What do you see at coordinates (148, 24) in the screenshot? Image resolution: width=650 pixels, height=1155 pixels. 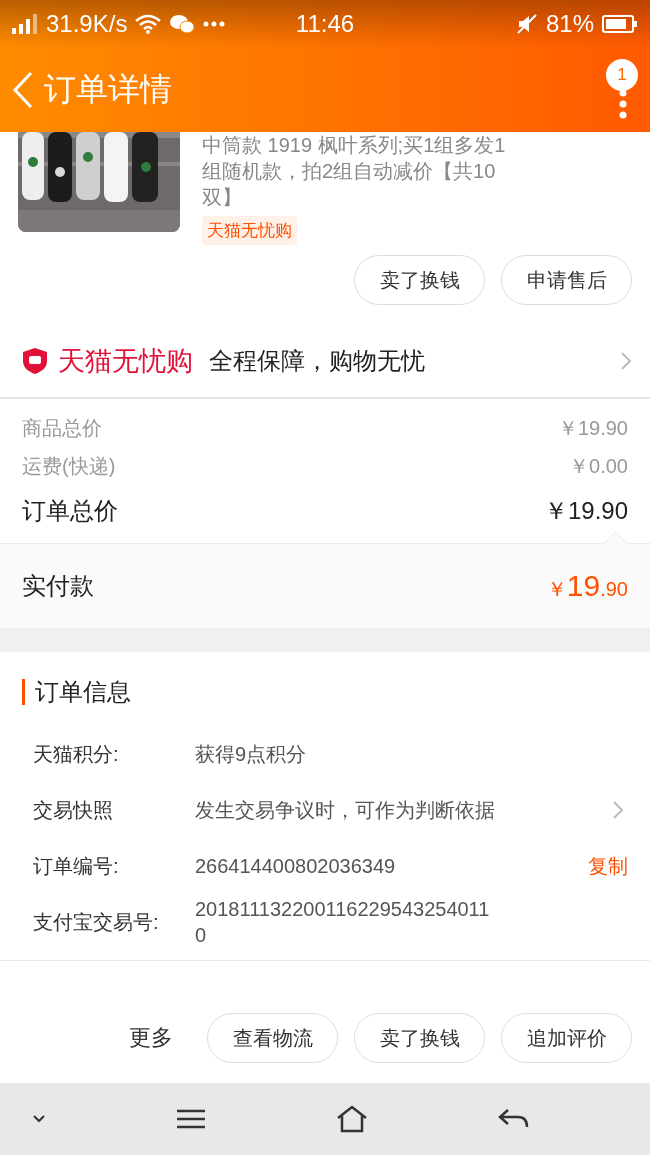 I see `wifi-icon` at bounding box center [148, 24].